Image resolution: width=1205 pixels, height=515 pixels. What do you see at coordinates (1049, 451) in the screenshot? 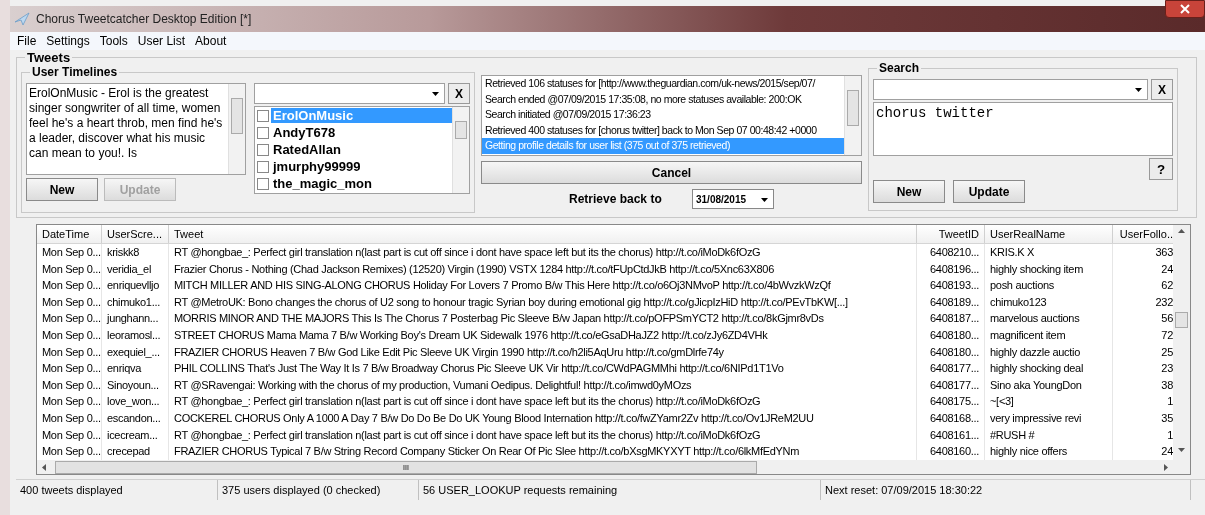
I see `table-cell: highly nice offers` at bounding box center [1049, 451].